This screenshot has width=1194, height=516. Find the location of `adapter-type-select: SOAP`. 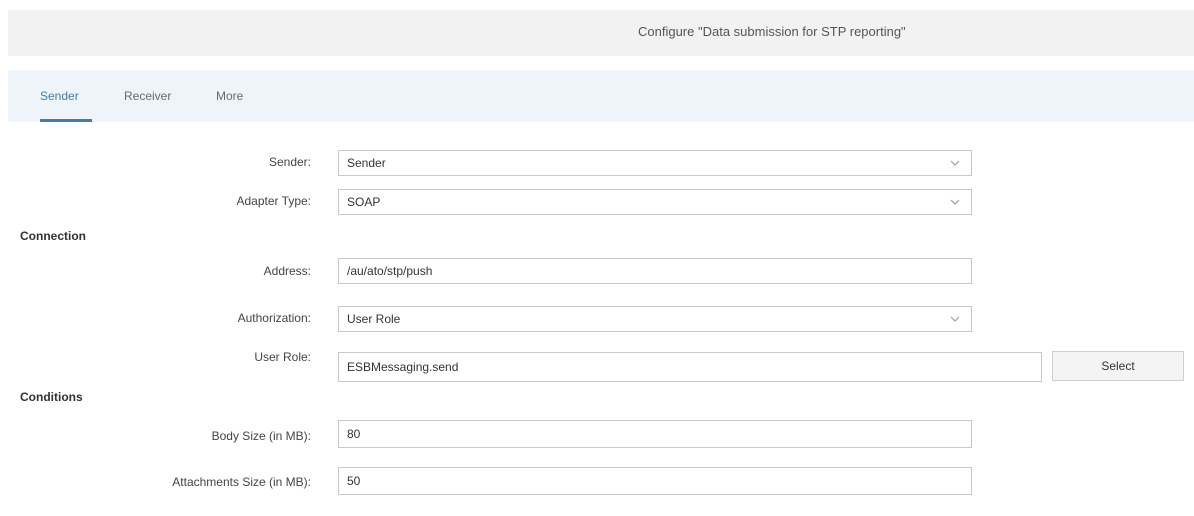

adapter-type-select: SOAP is located at coordinates (655, 202).